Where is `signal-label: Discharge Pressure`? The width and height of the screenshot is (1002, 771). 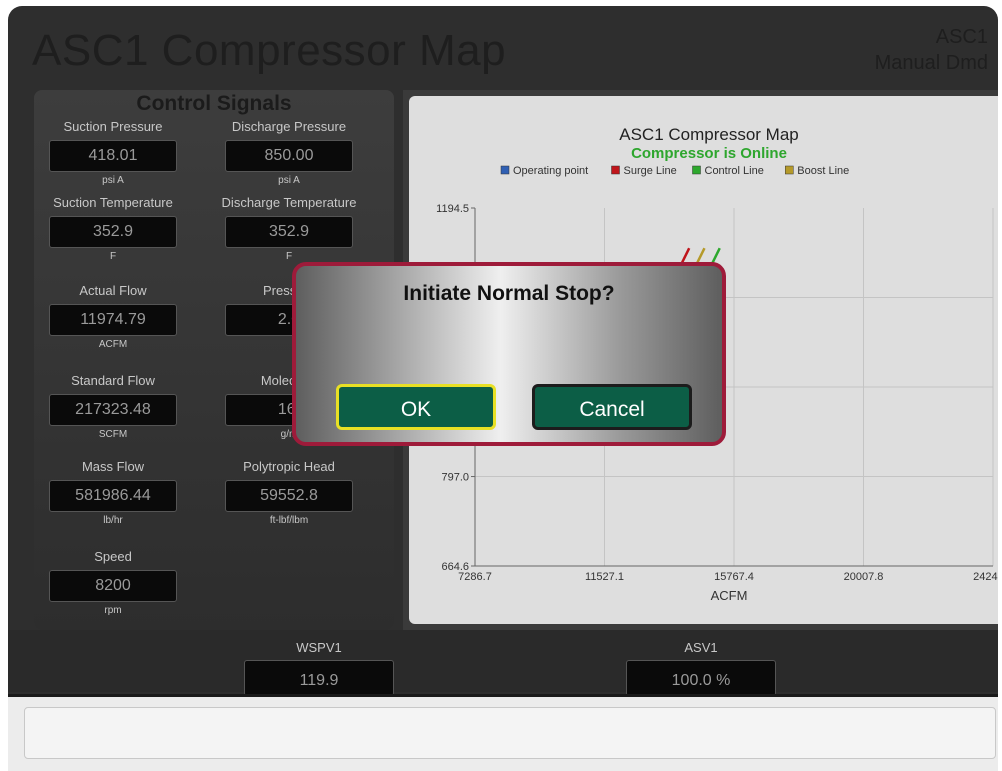 signal-label: Discharge Pressure is located at coordinates (289, 126).